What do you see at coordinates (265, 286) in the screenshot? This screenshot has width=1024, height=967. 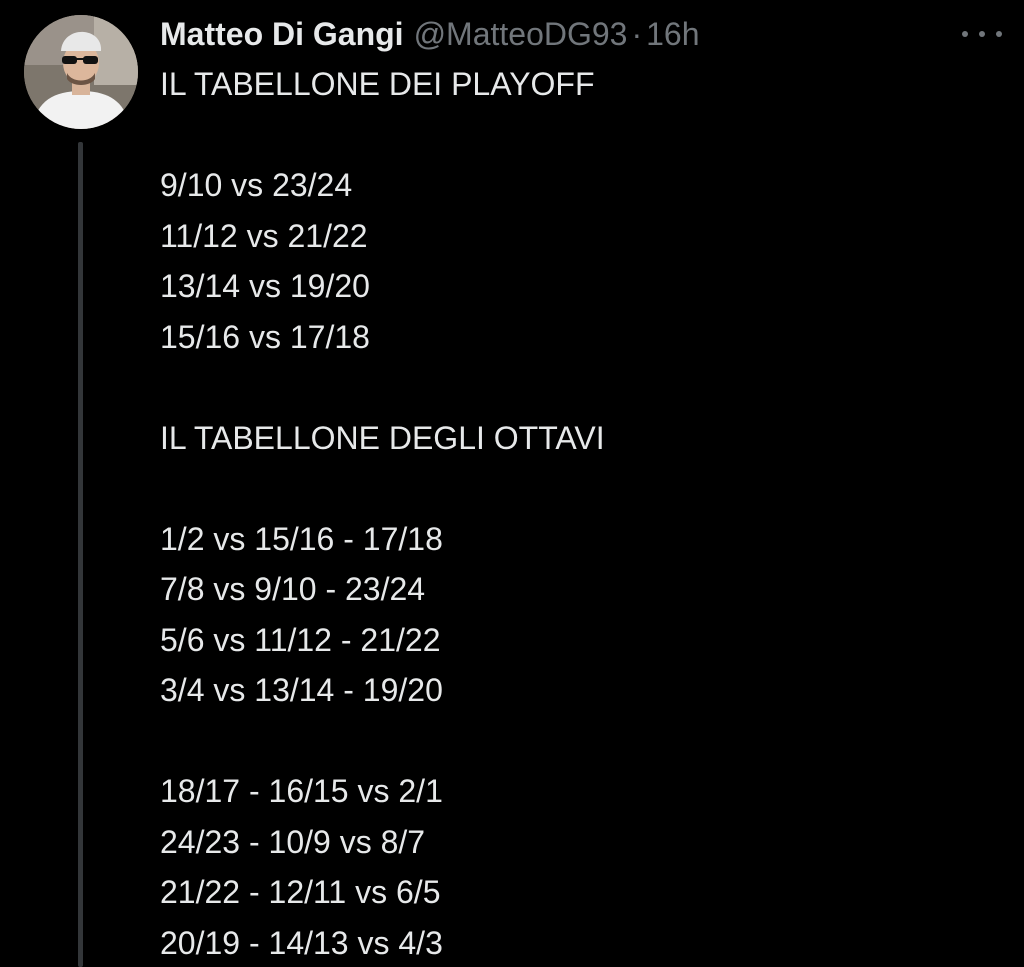 I see `text-line: 13/14 vs 19/20` at bounding box center [265, 286].